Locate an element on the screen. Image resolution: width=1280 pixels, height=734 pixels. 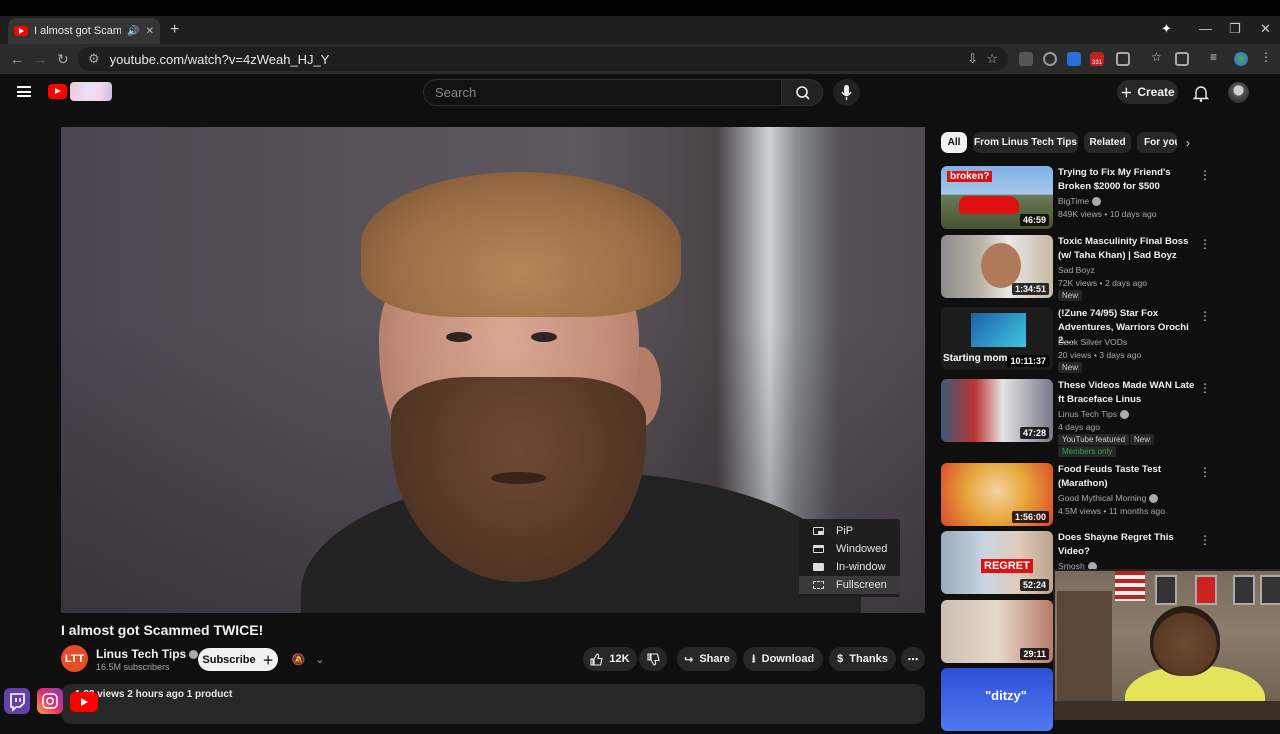
rec-title: Food Feuds Taste Test (Marathon) is located at coordinates (1128, 476).